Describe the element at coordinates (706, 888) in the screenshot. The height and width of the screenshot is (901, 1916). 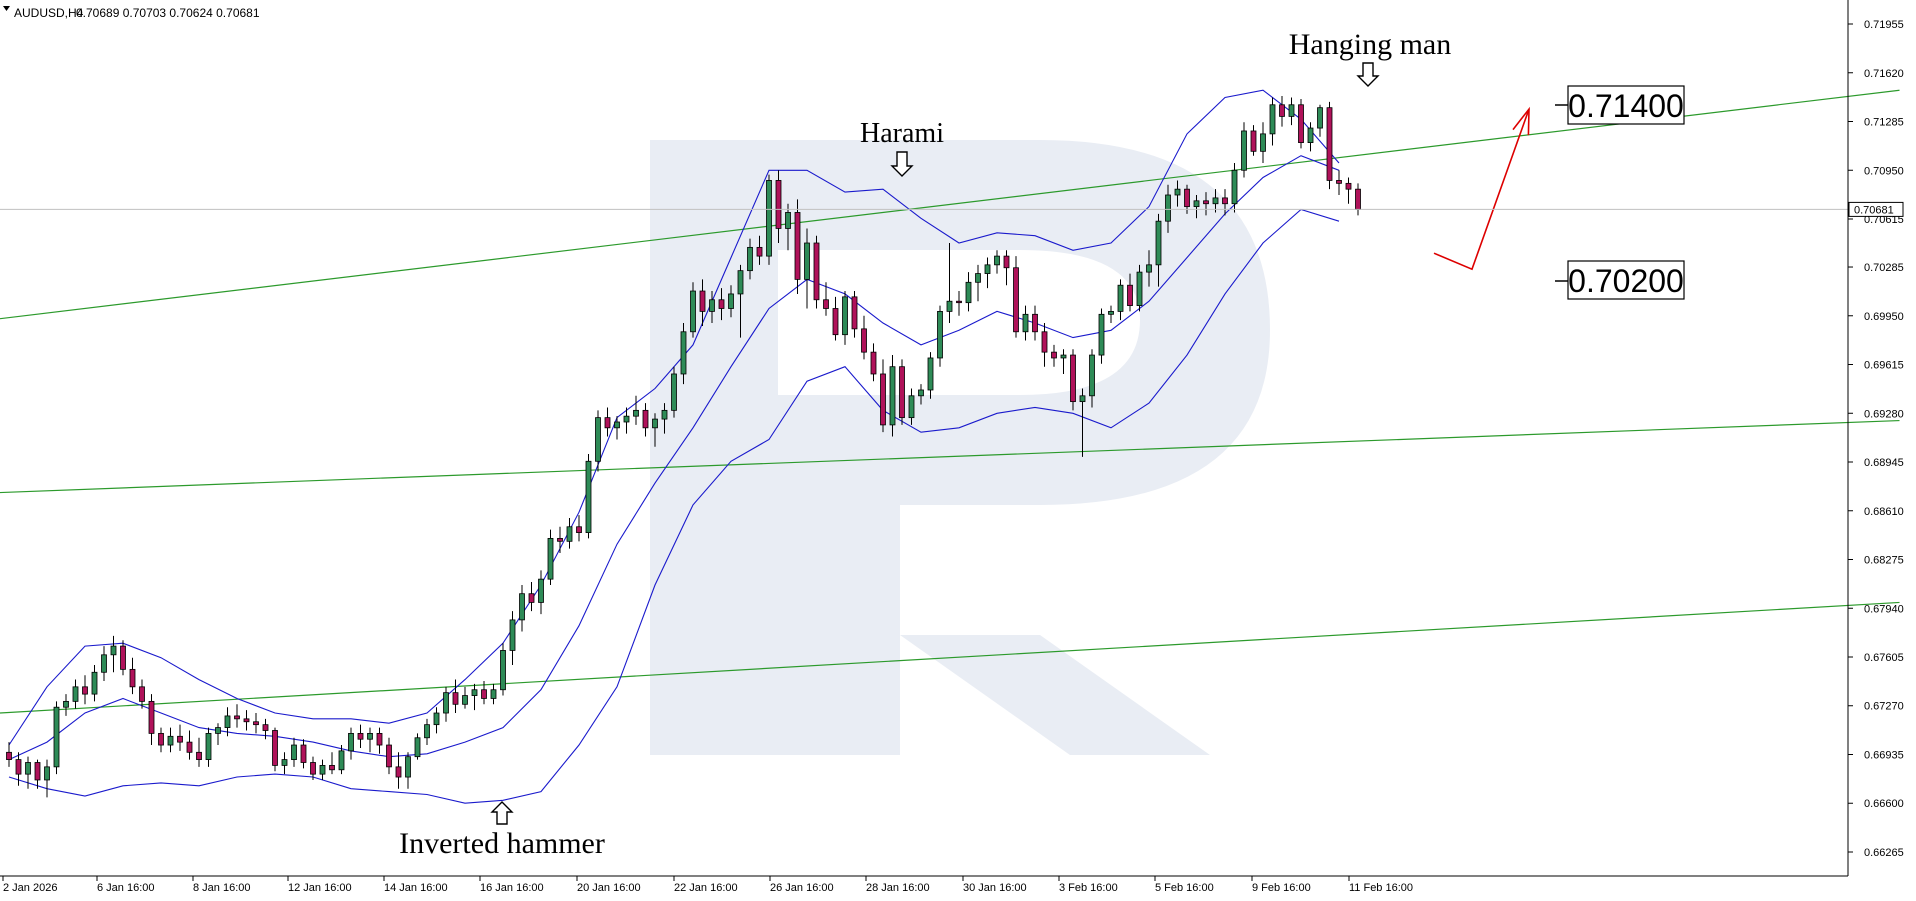
I see `x-tick-label: 22 Jan 16:00` at that location.